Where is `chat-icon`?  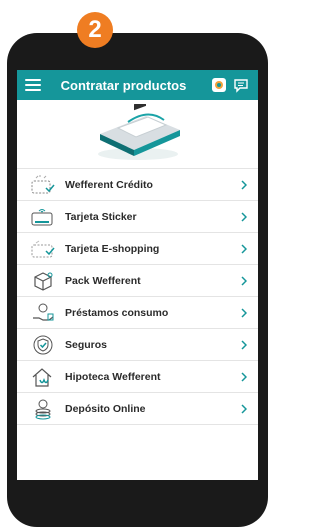
chat-icon is located at coordinates (241, 85).